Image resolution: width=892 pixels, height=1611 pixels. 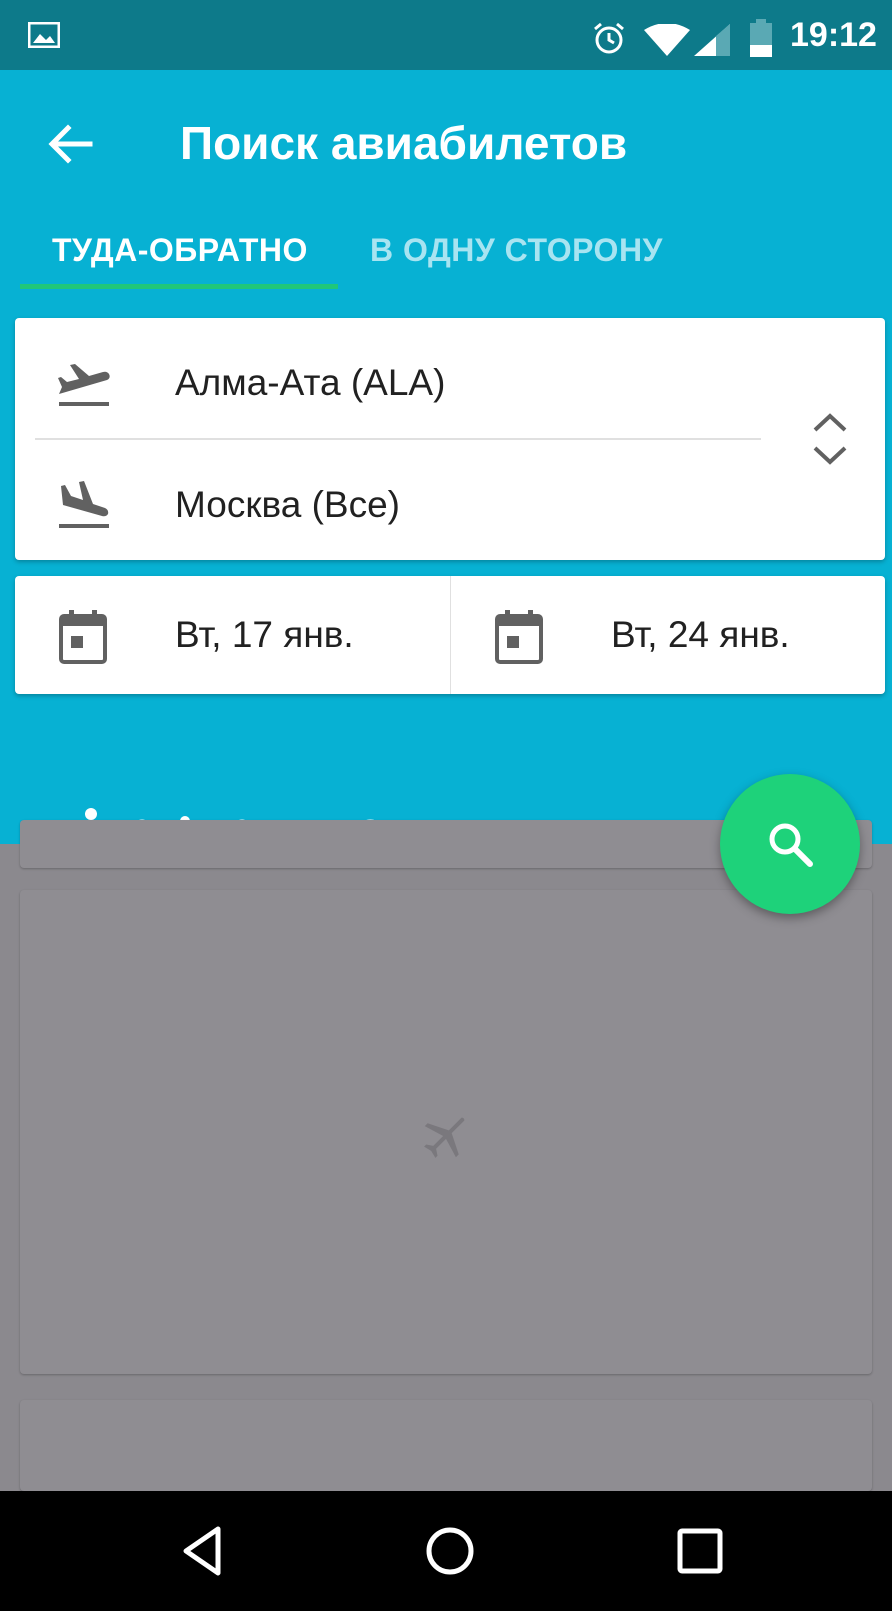 I want to click on tab-indicator, so click(x=179, y=286).